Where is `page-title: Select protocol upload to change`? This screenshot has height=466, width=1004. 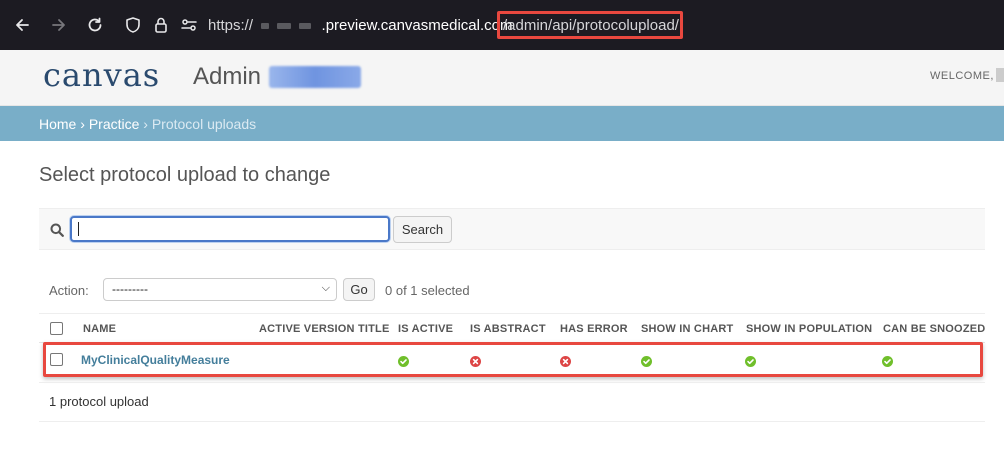 page-title: Select protocol upload to change is located at coordinates (185, 175).